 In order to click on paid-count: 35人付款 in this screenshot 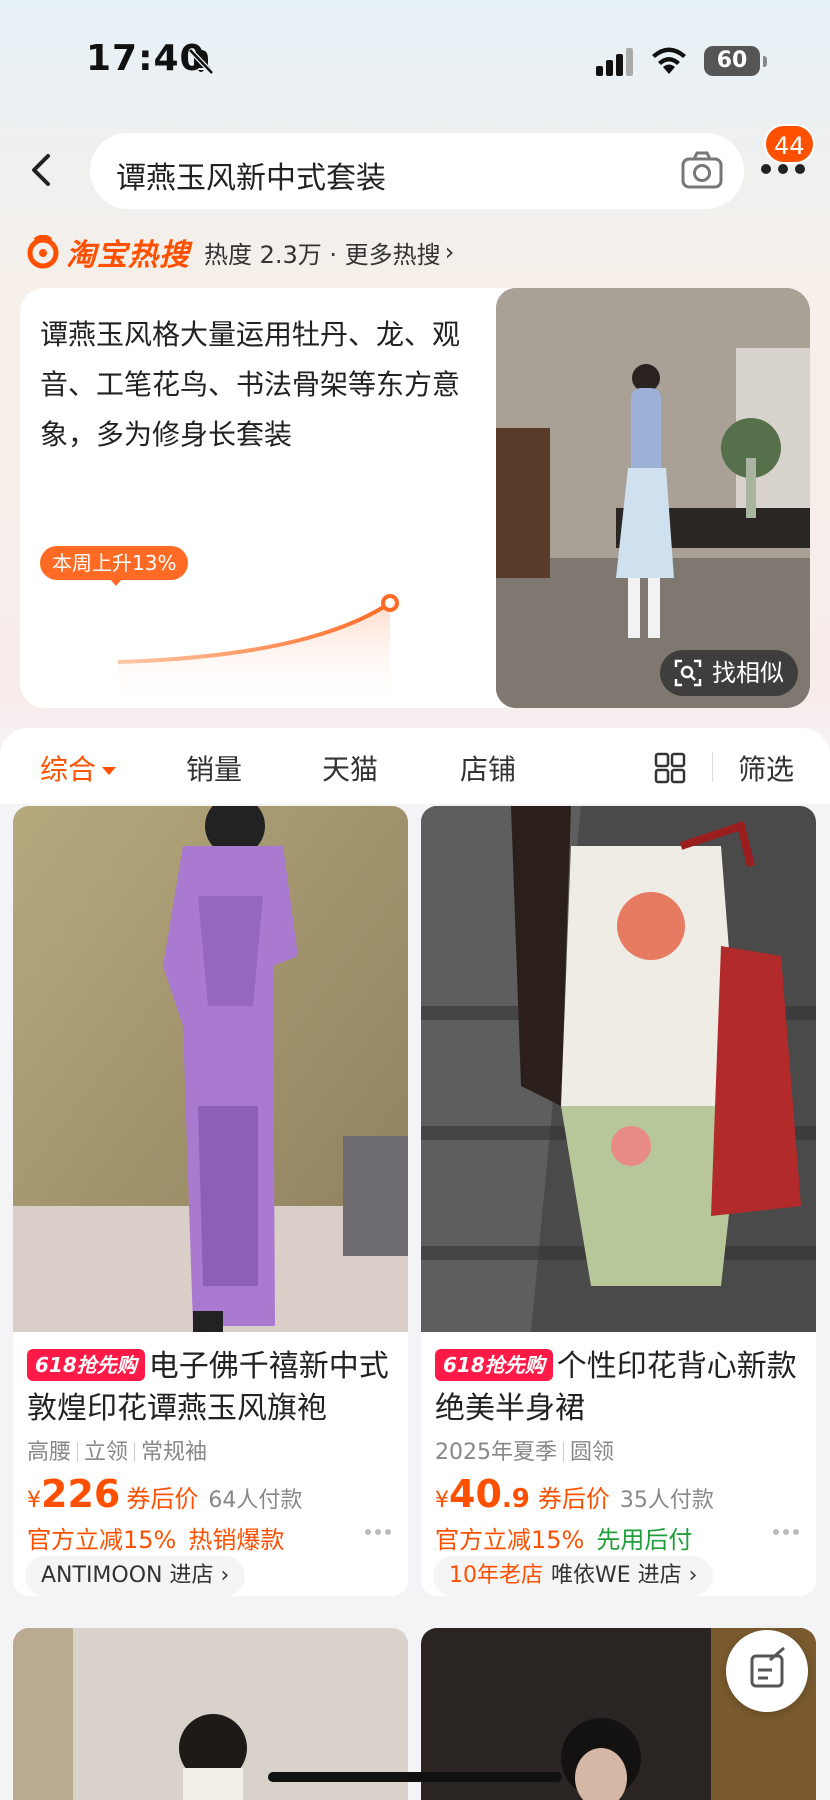, I will do `click(666, 1500)`.